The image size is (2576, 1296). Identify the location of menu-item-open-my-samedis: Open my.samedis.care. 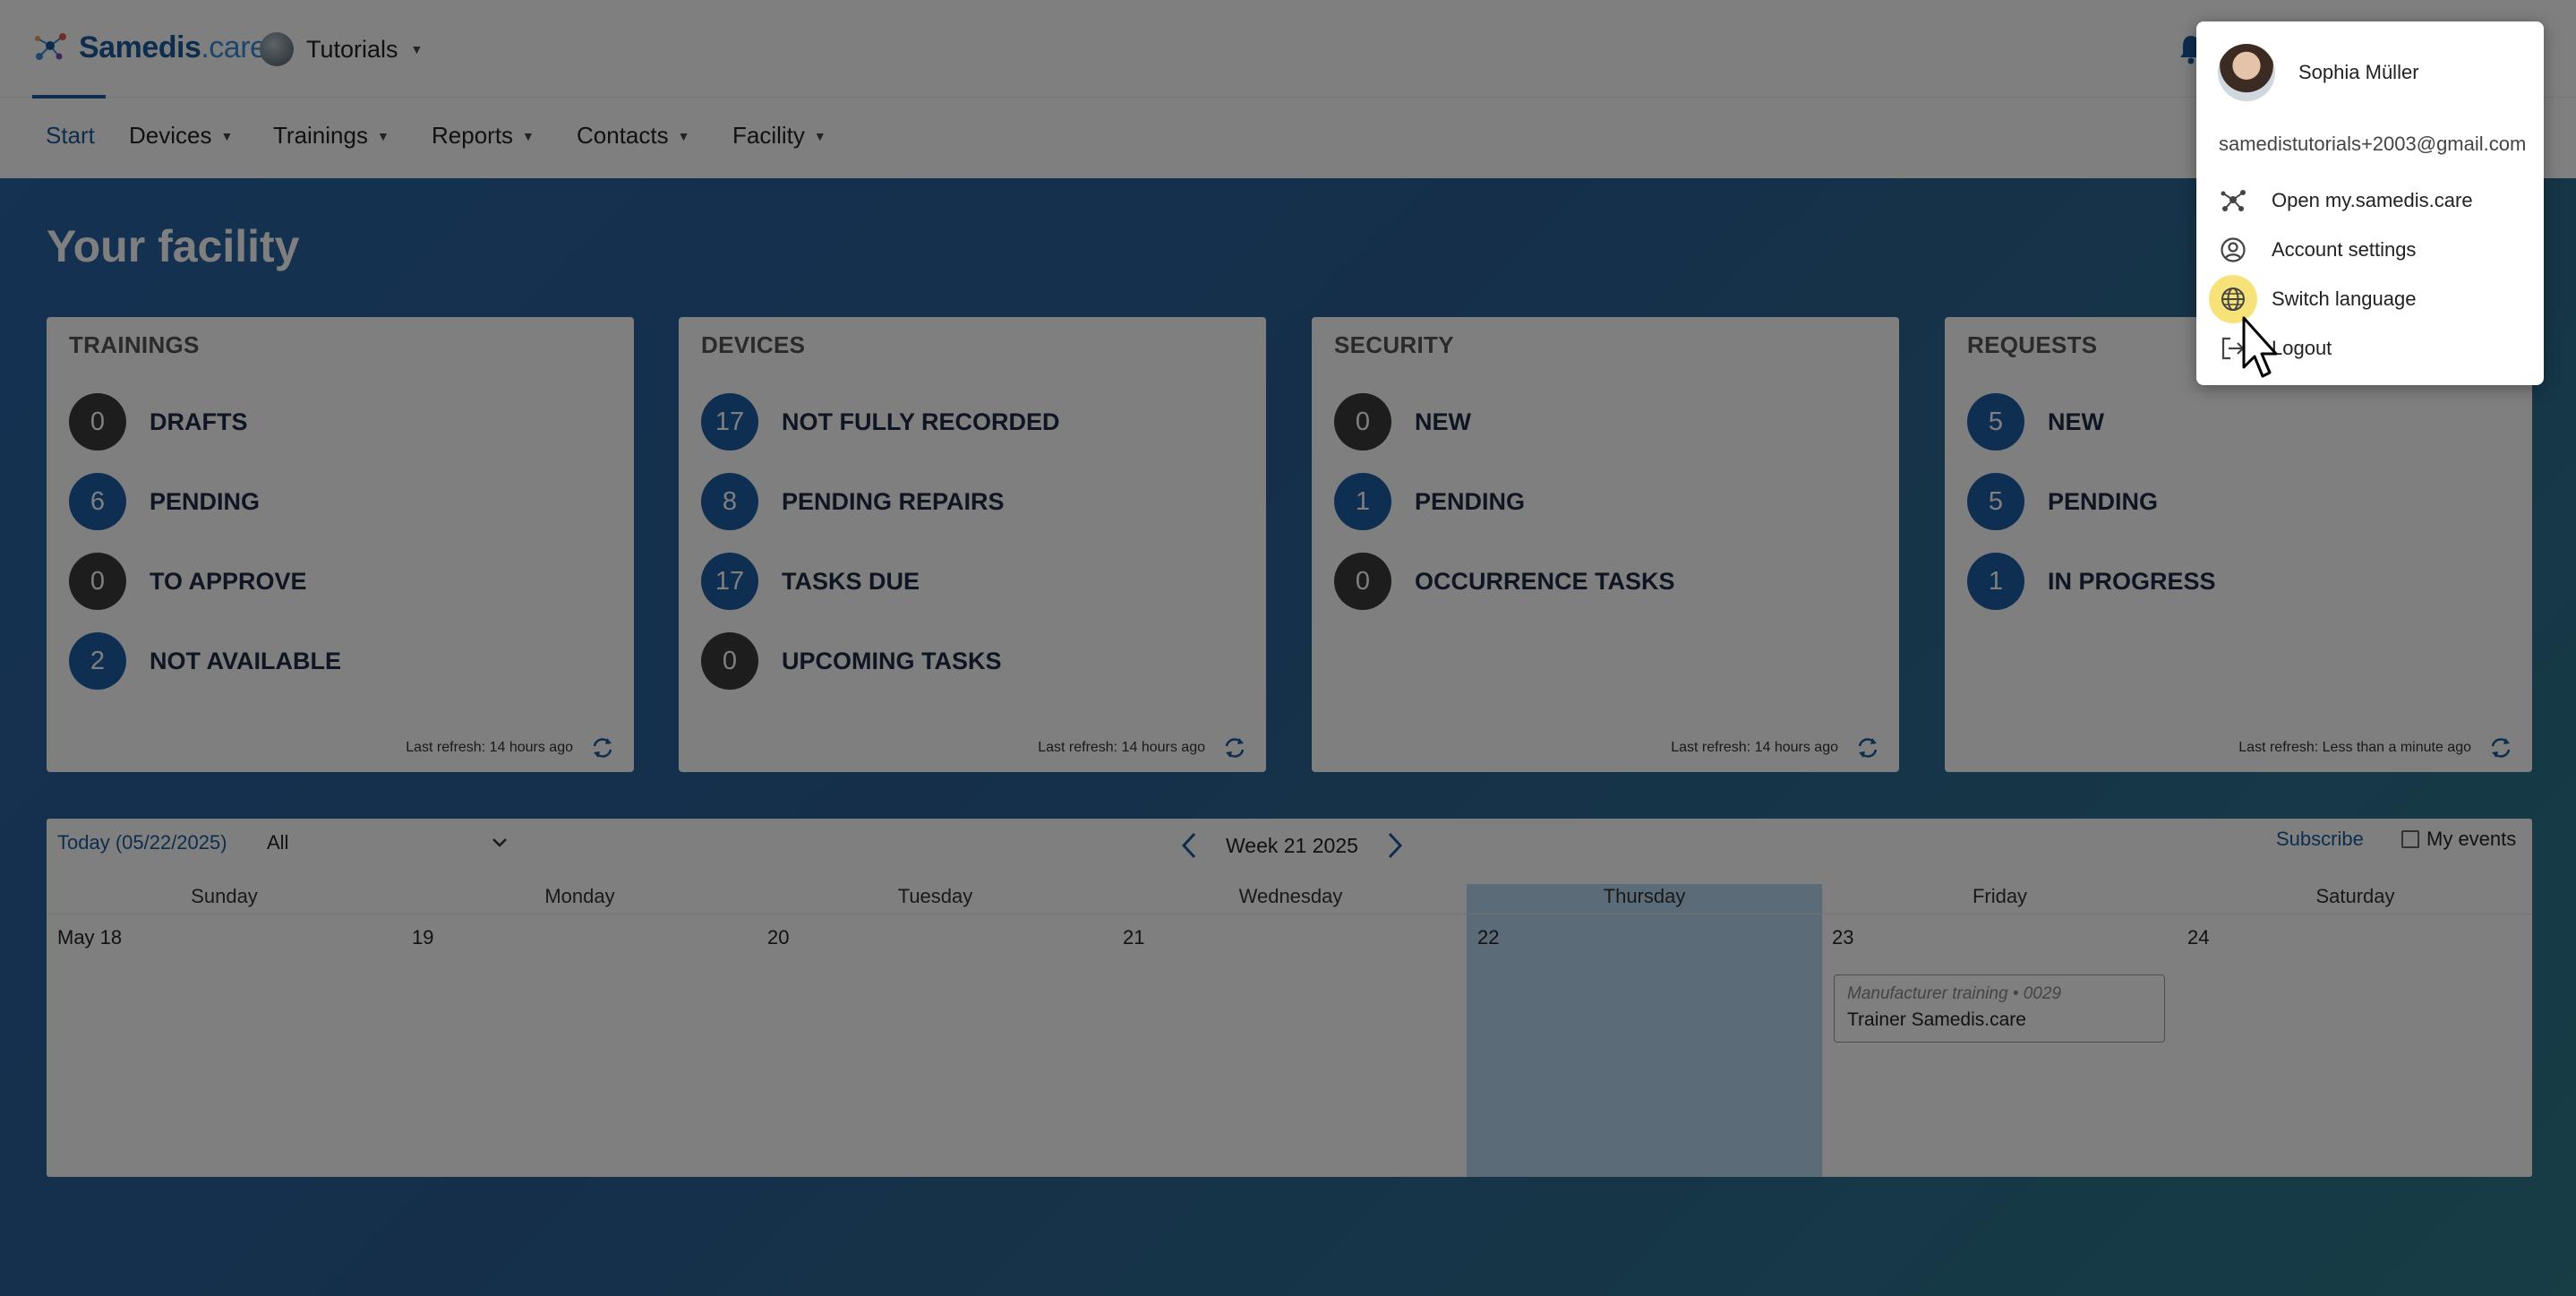
(2345, 201).